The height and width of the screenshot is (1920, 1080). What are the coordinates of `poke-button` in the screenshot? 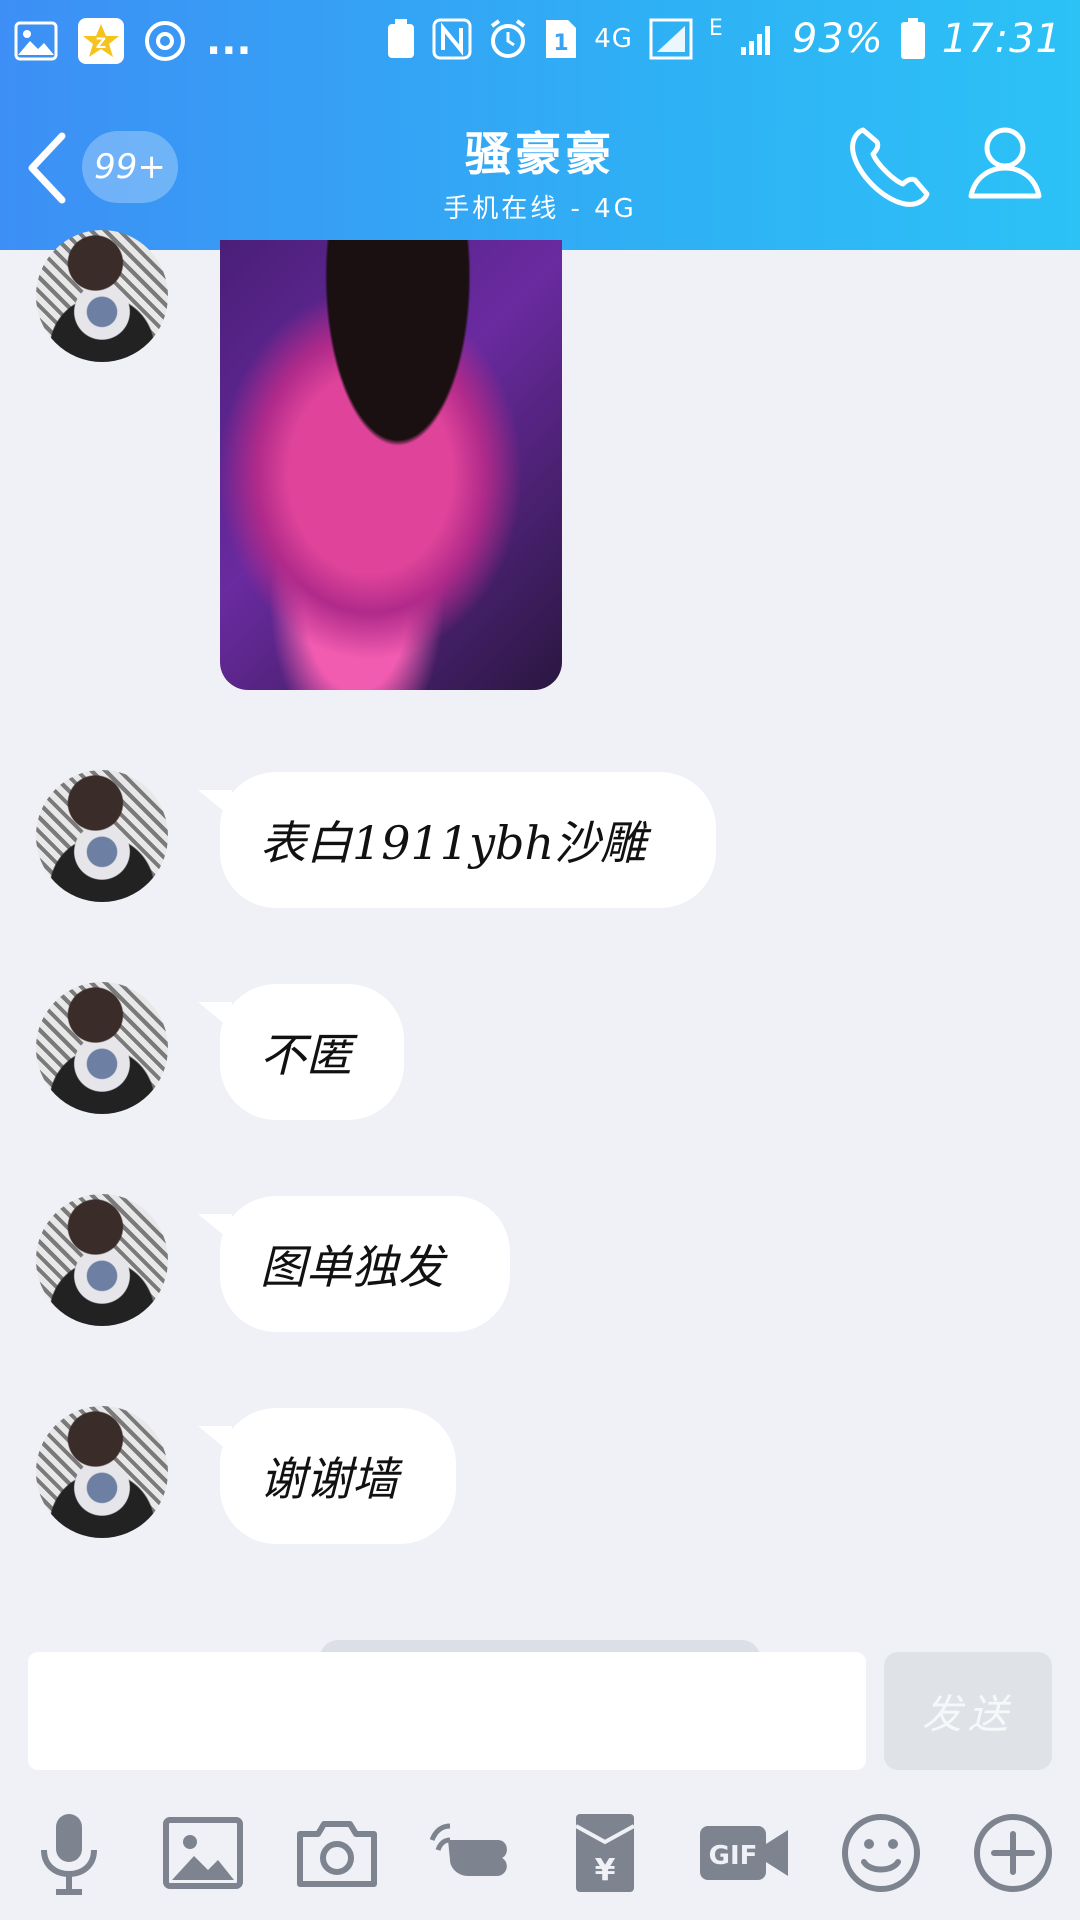 It's located at (471, 1853).